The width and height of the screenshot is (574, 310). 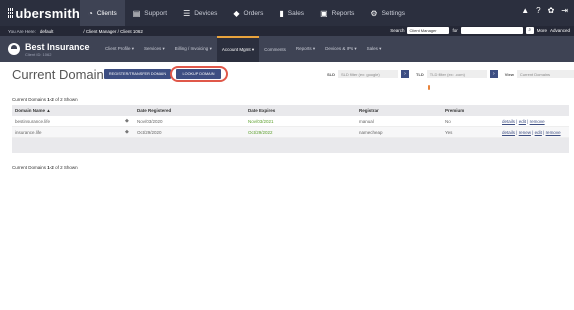 I want to click on date-expires-cell: Nov/03/2021, so click(x=261, y=121).